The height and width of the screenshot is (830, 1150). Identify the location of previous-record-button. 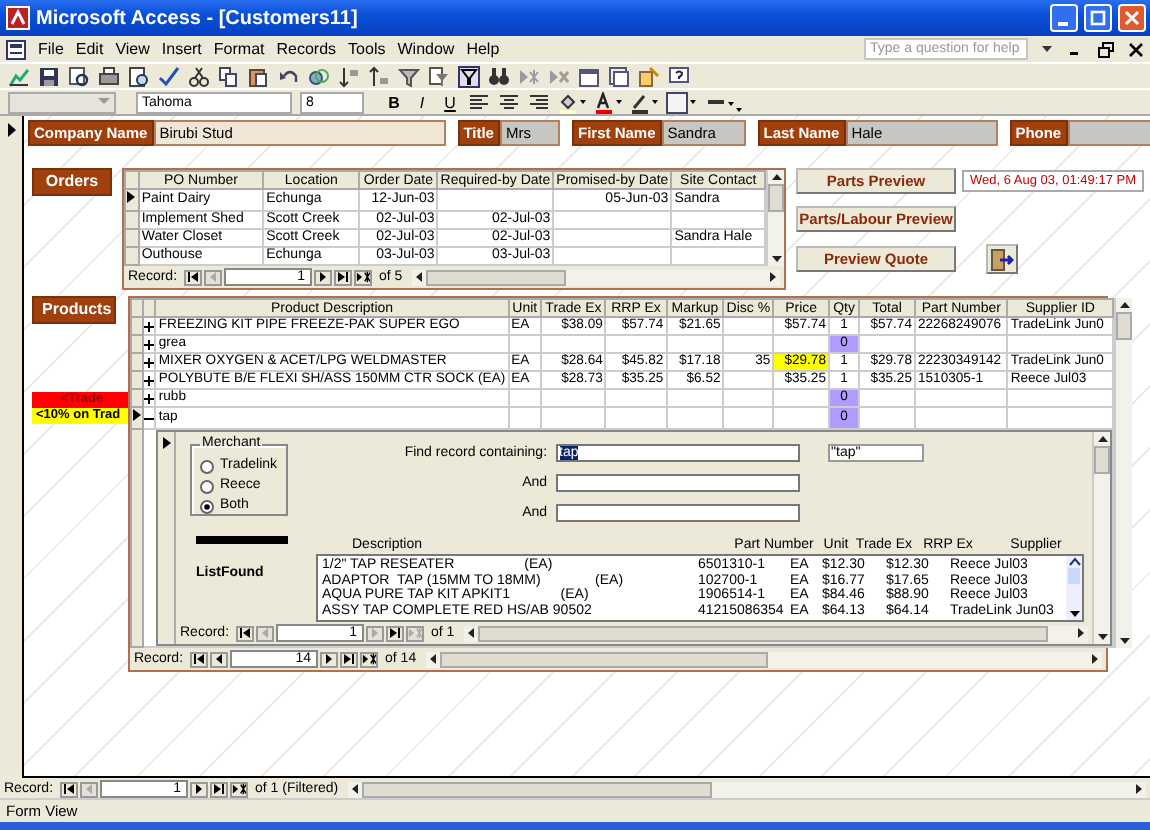
(218, 659).